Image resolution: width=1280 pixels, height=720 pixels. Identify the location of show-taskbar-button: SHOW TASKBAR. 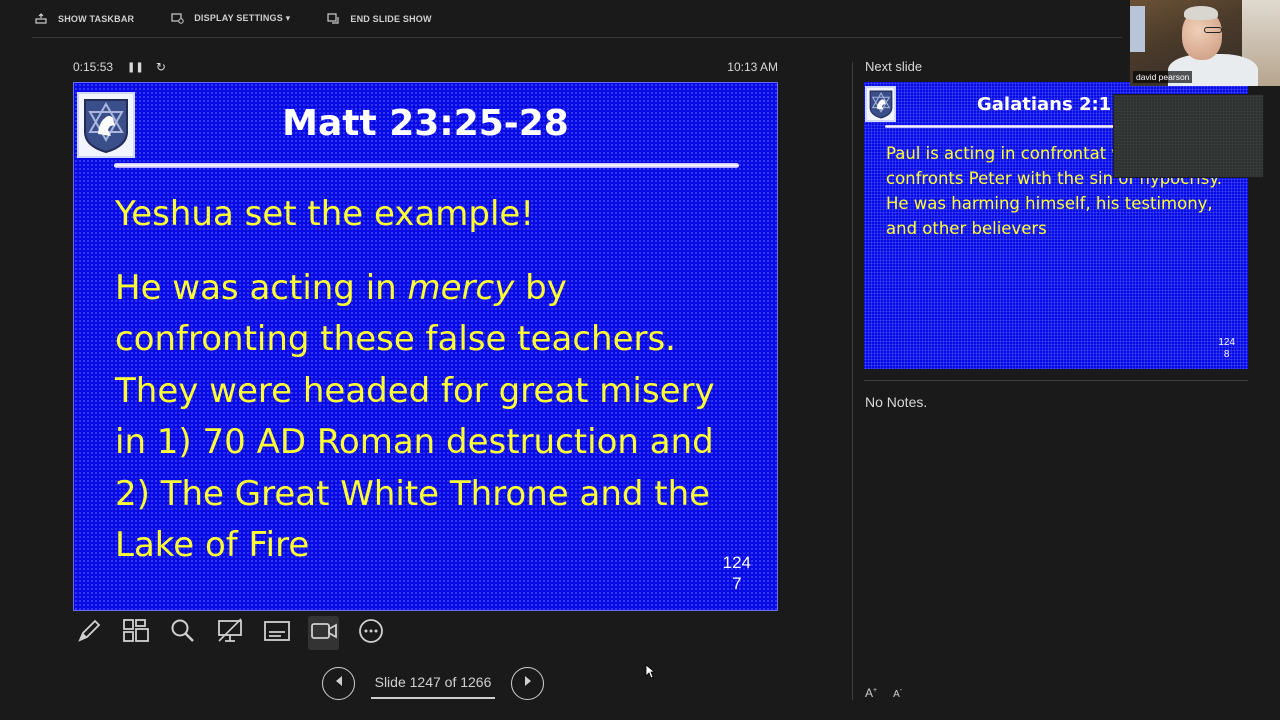
(84, 19).